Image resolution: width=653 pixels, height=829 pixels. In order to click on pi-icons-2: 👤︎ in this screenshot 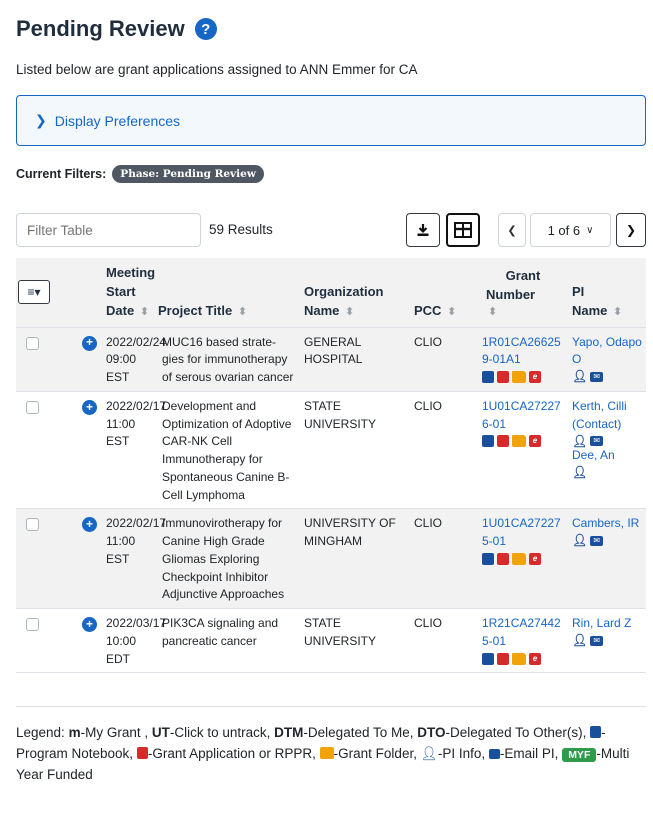, I will do `click(607, 472)`.